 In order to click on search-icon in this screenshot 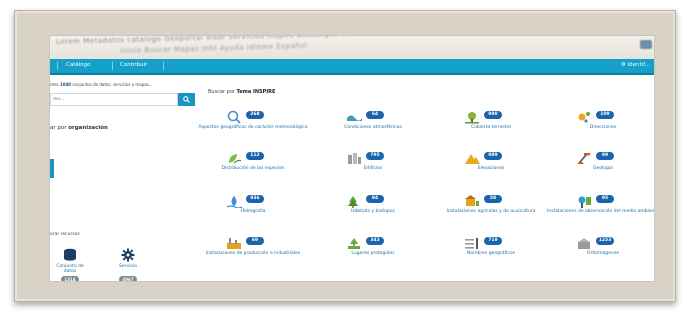, I will do `click(186, 99)`.